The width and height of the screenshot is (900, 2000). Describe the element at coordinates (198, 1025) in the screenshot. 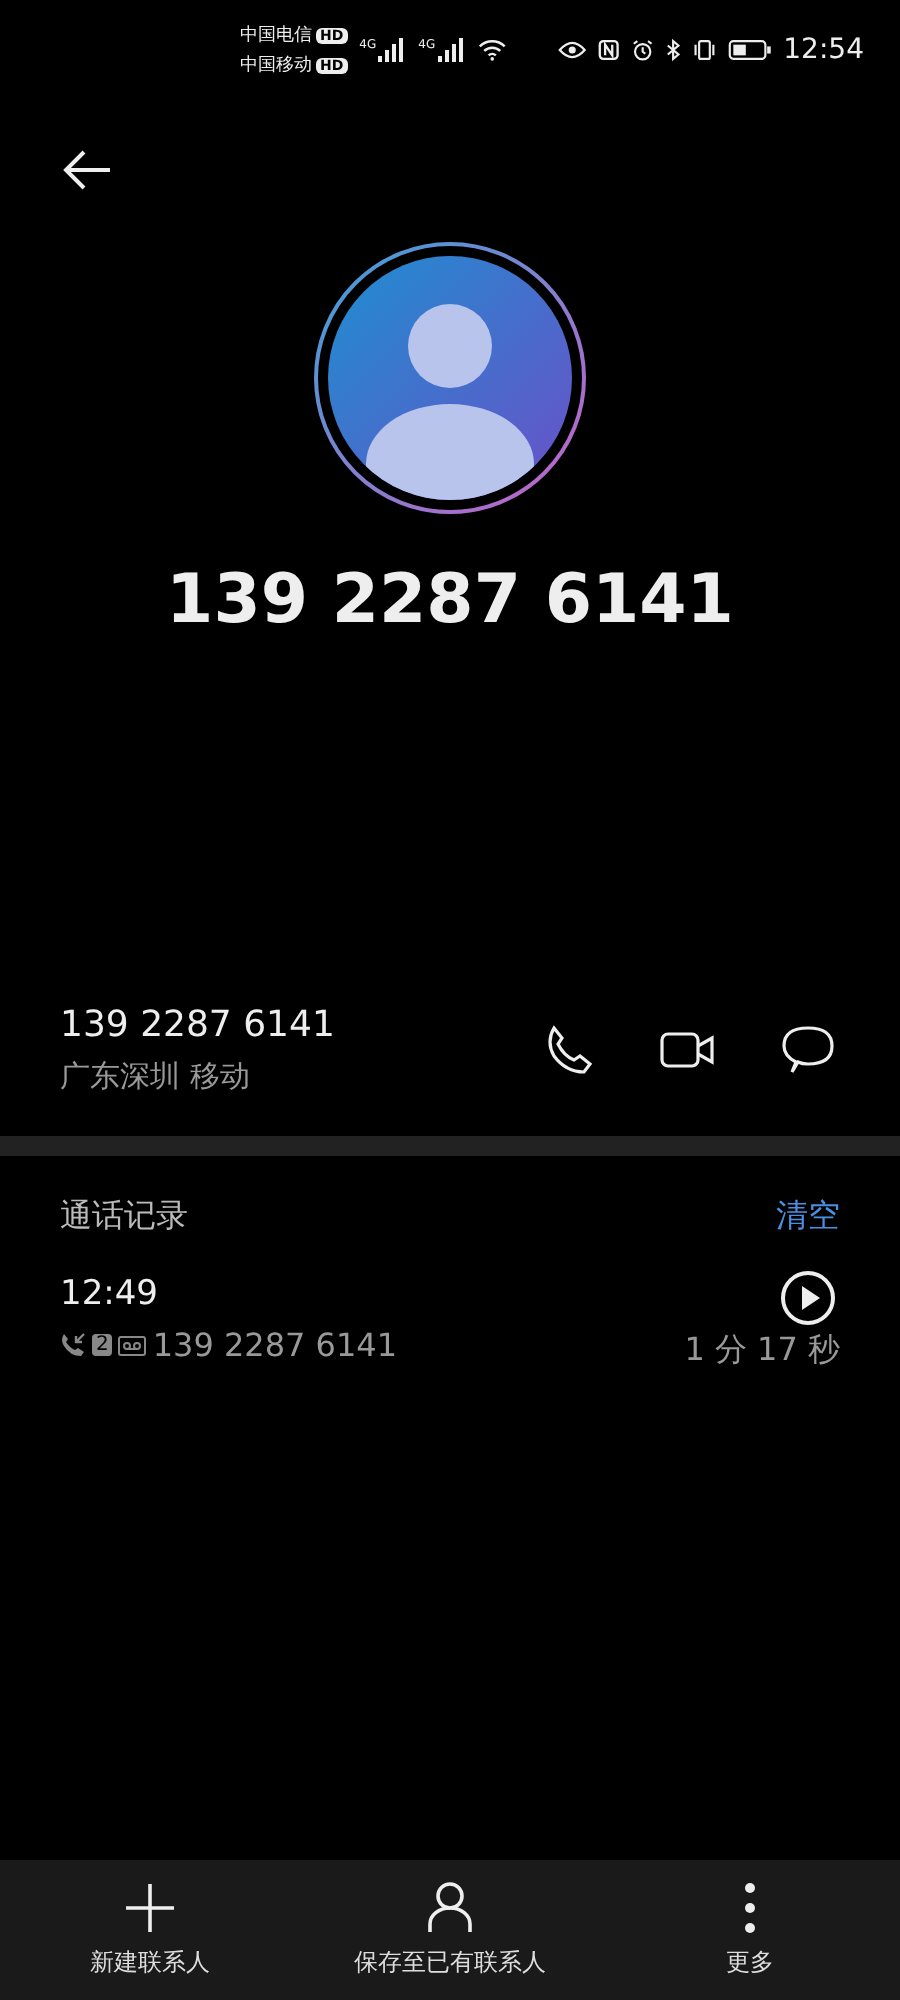

I see `phone-number: 139 2287 6141` at that location.